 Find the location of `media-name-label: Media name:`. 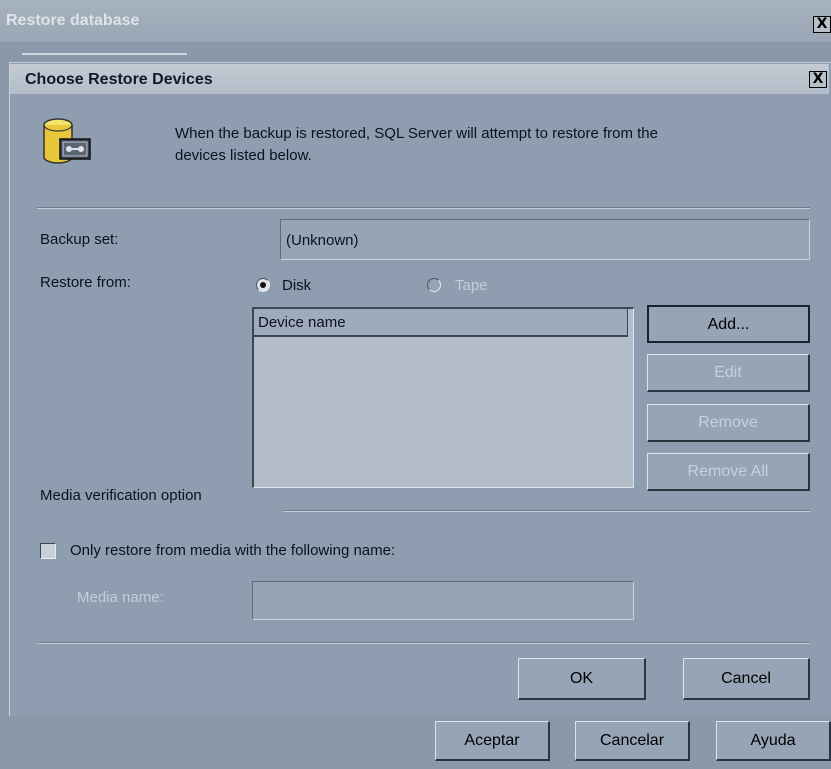

media-name-label: Media name: is located at coordinates (120, 597).